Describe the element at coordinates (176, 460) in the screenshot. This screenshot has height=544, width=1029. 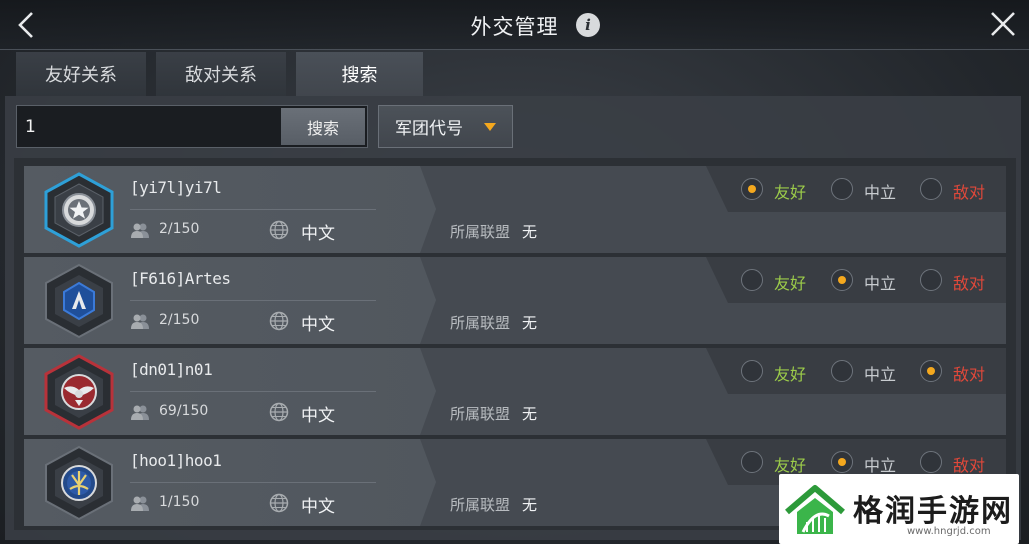
I see `legion-name: [hoo1]hoo1` at that location.